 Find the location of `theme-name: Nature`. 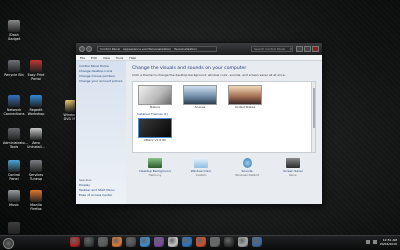

theme-name: Nature is located at coordinates (155, 107).